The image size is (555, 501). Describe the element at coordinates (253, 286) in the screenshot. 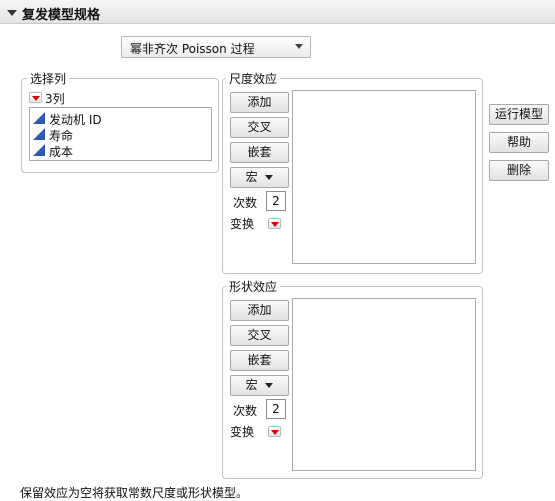

I see `shape-effects-label: 形状效应` at that location.